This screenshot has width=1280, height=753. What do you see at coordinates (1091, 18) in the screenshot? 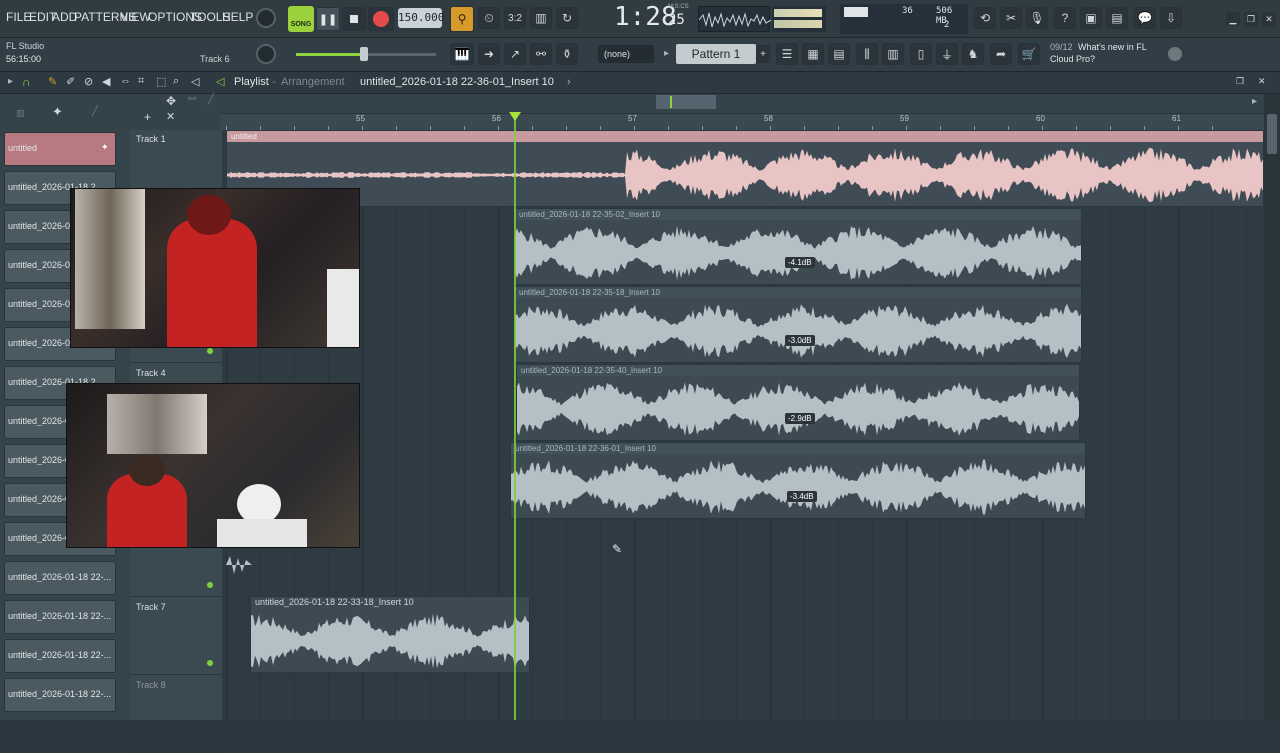
I see `save-button: ▣` at bounding box center [1091, 18].